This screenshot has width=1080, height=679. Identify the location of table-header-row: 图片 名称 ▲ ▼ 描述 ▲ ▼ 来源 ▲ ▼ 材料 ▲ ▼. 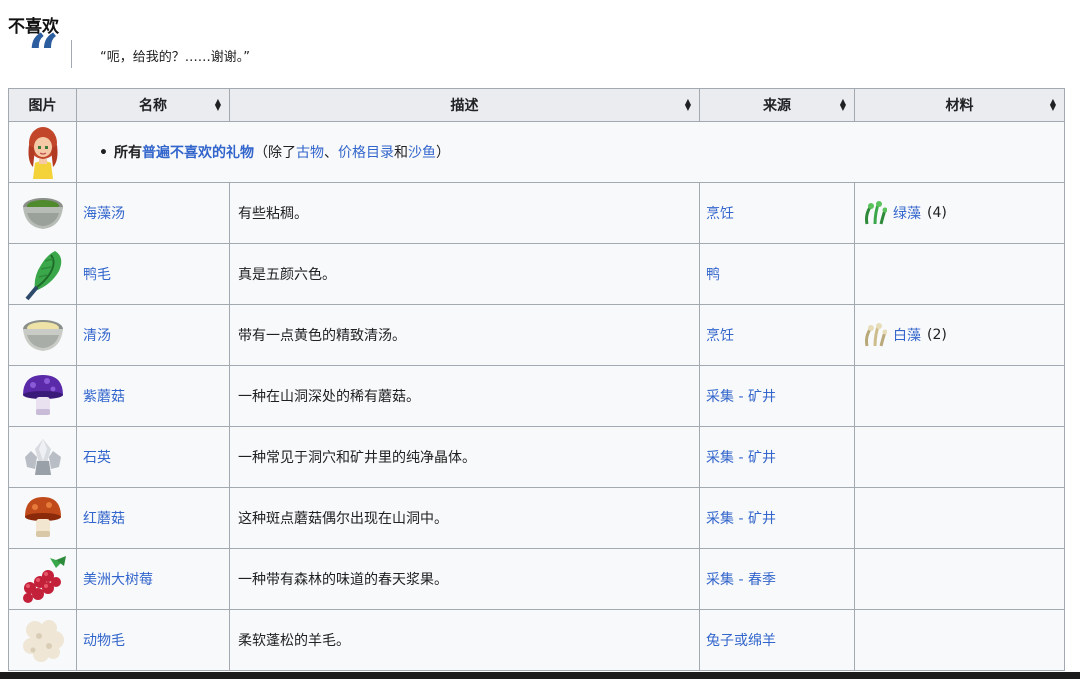
(536, 105).